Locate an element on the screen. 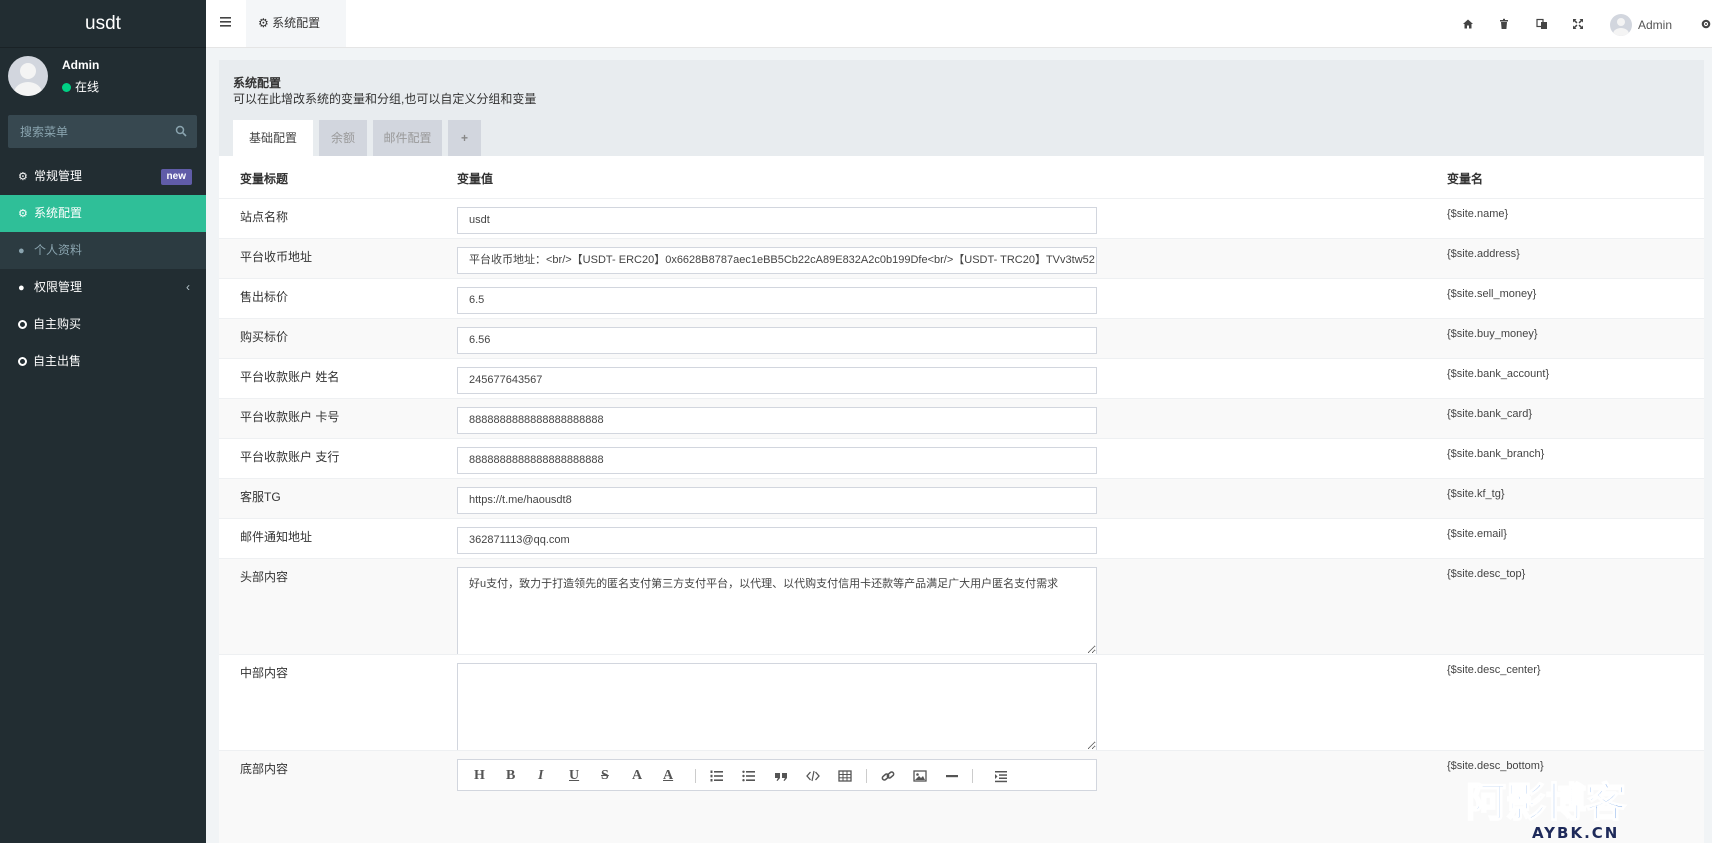  sidebar-item-label: 系统配置 is located at coordinates (58, 213).